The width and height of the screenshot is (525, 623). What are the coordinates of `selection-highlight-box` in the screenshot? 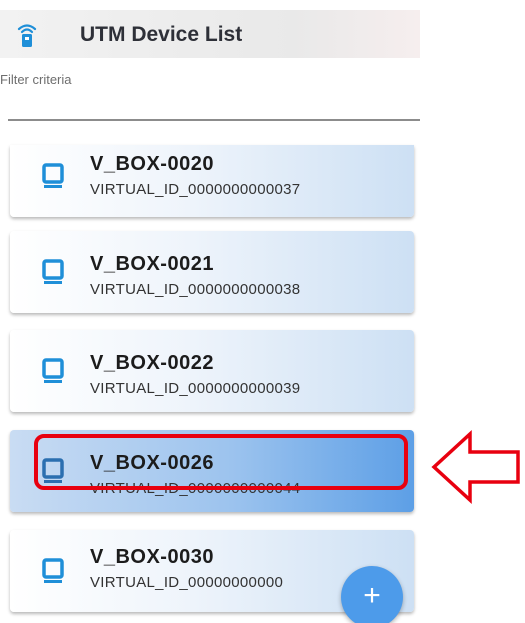 It's located at (221, 462).